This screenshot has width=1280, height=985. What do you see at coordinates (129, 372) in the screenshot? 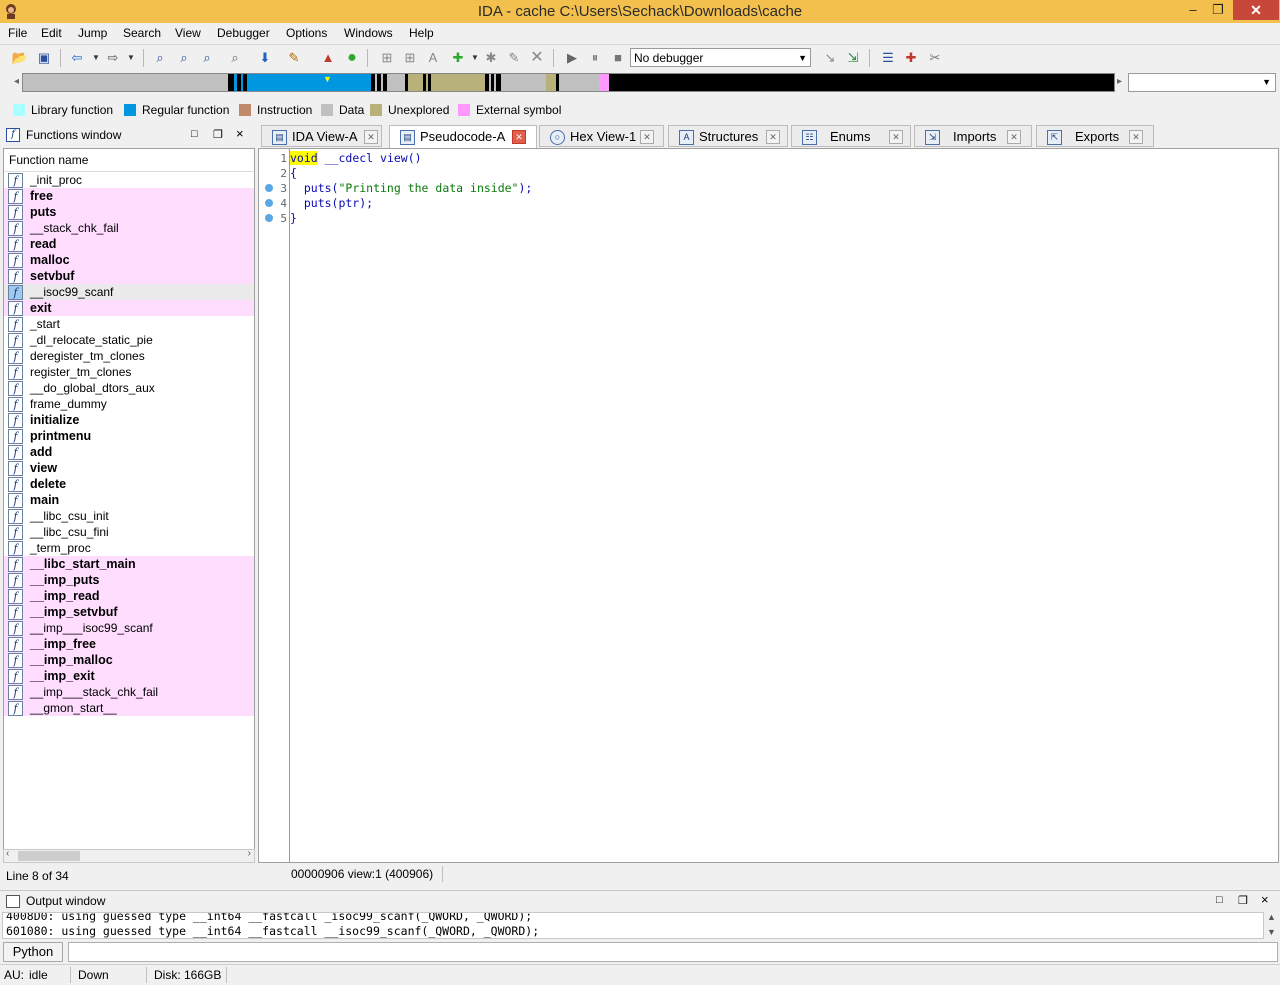
I see `function-row: f register_tm_clones` at bounding box center [129, 372].